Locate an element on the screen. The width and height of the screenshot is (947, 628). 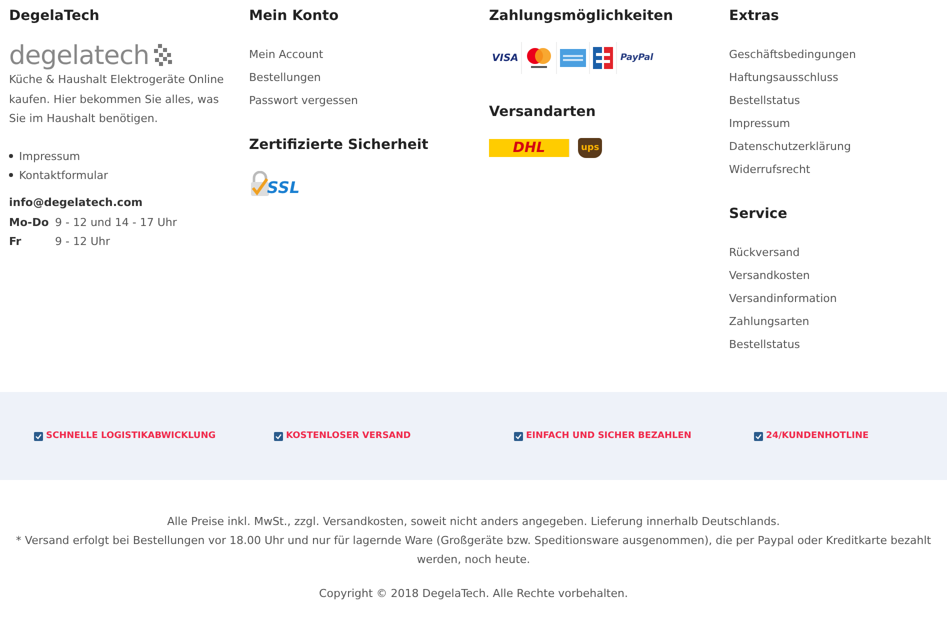
legal-note: Alle Preise inkl. MwSt., zzgl. Versandkosten, soweit nicht anders angegeben. Lieferung innerhalb Deutschlands. is located at coordinates (473, 522).